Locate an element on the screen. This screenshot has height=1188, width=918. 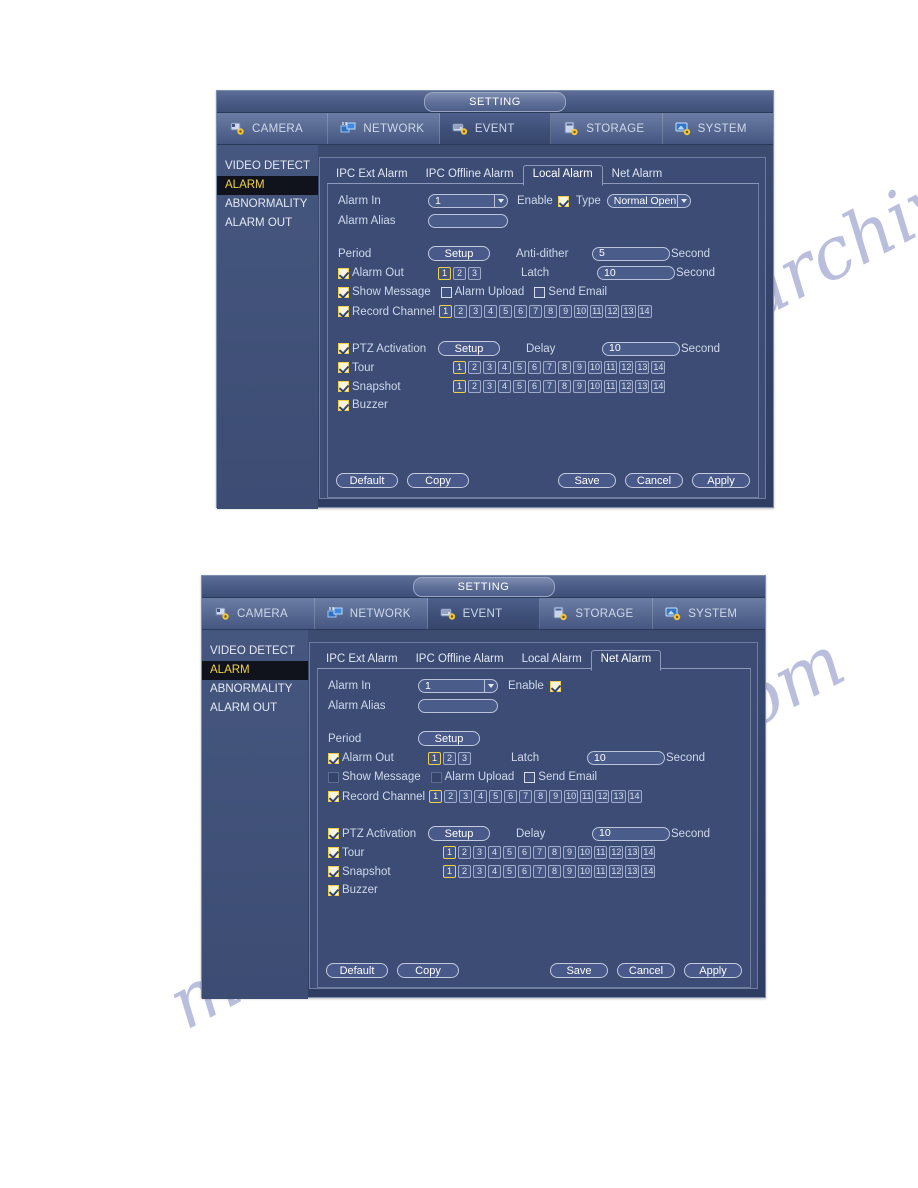
alarm-upload-check: Alarm Upload is located at coordinates (487, 292).